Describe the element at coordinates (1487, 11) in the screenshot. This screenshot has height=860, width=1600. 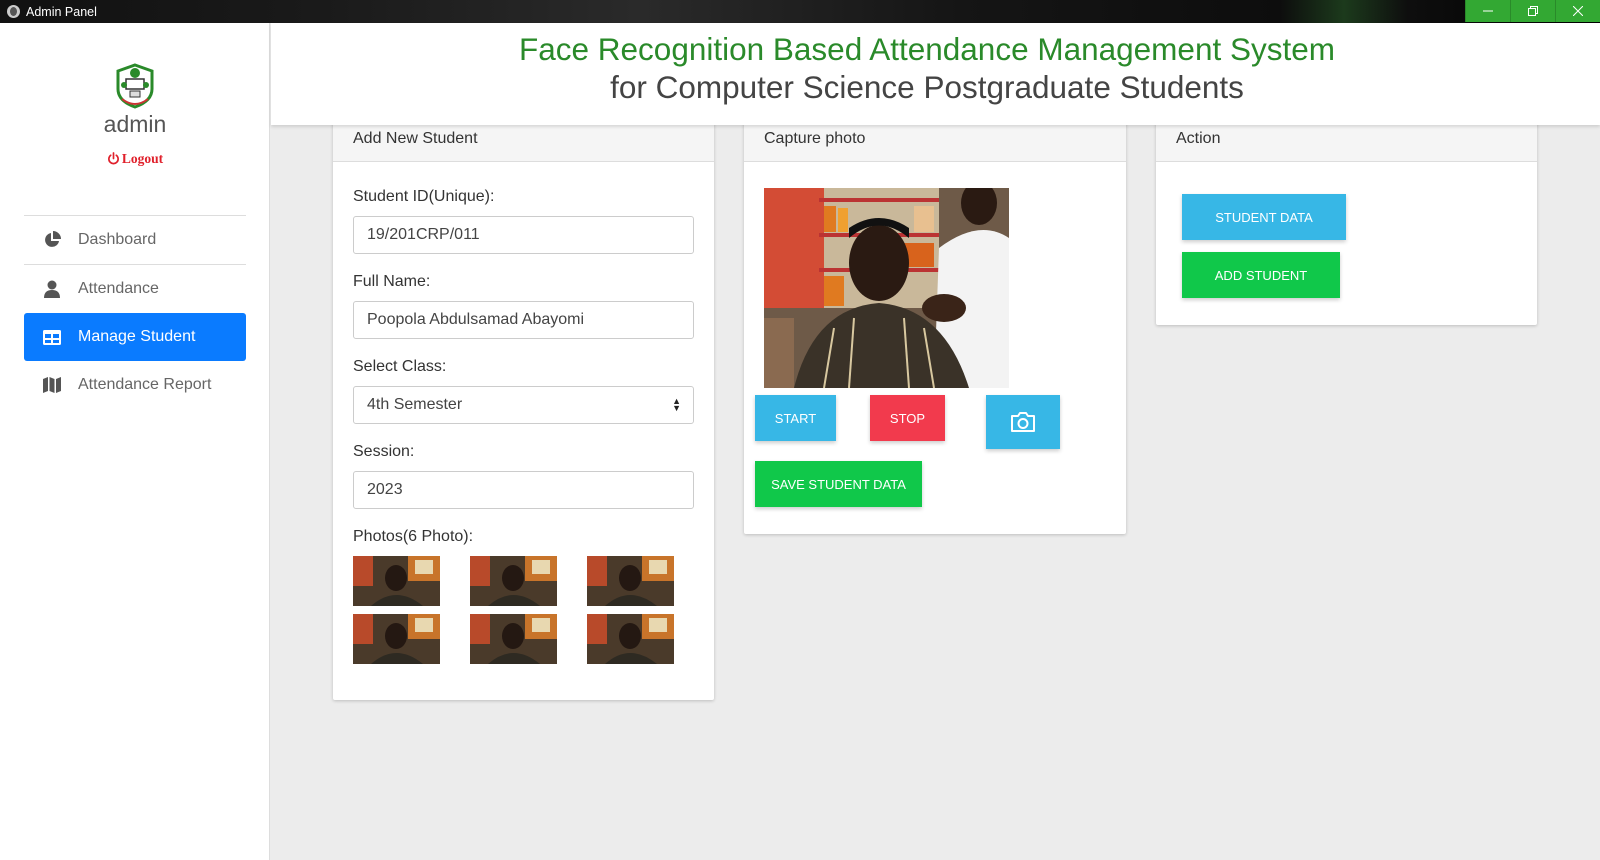
I see `minimize-icon` at that location.